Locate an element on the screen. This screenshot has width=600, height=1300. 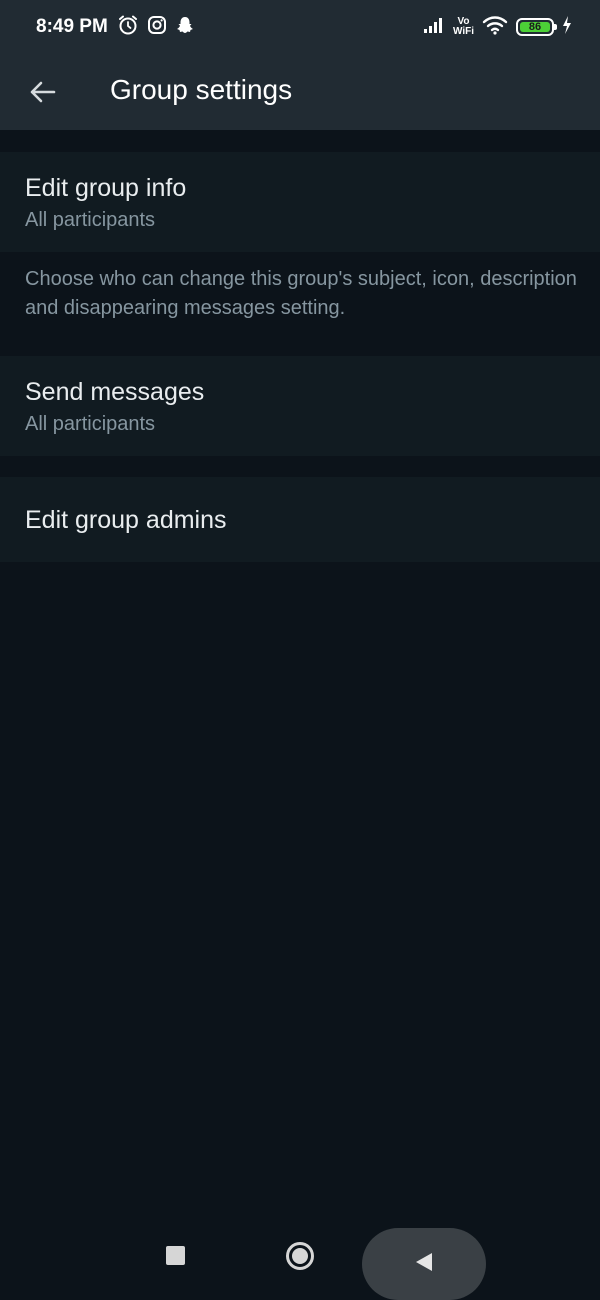
notification-icons is located at coordinates (156, 27).